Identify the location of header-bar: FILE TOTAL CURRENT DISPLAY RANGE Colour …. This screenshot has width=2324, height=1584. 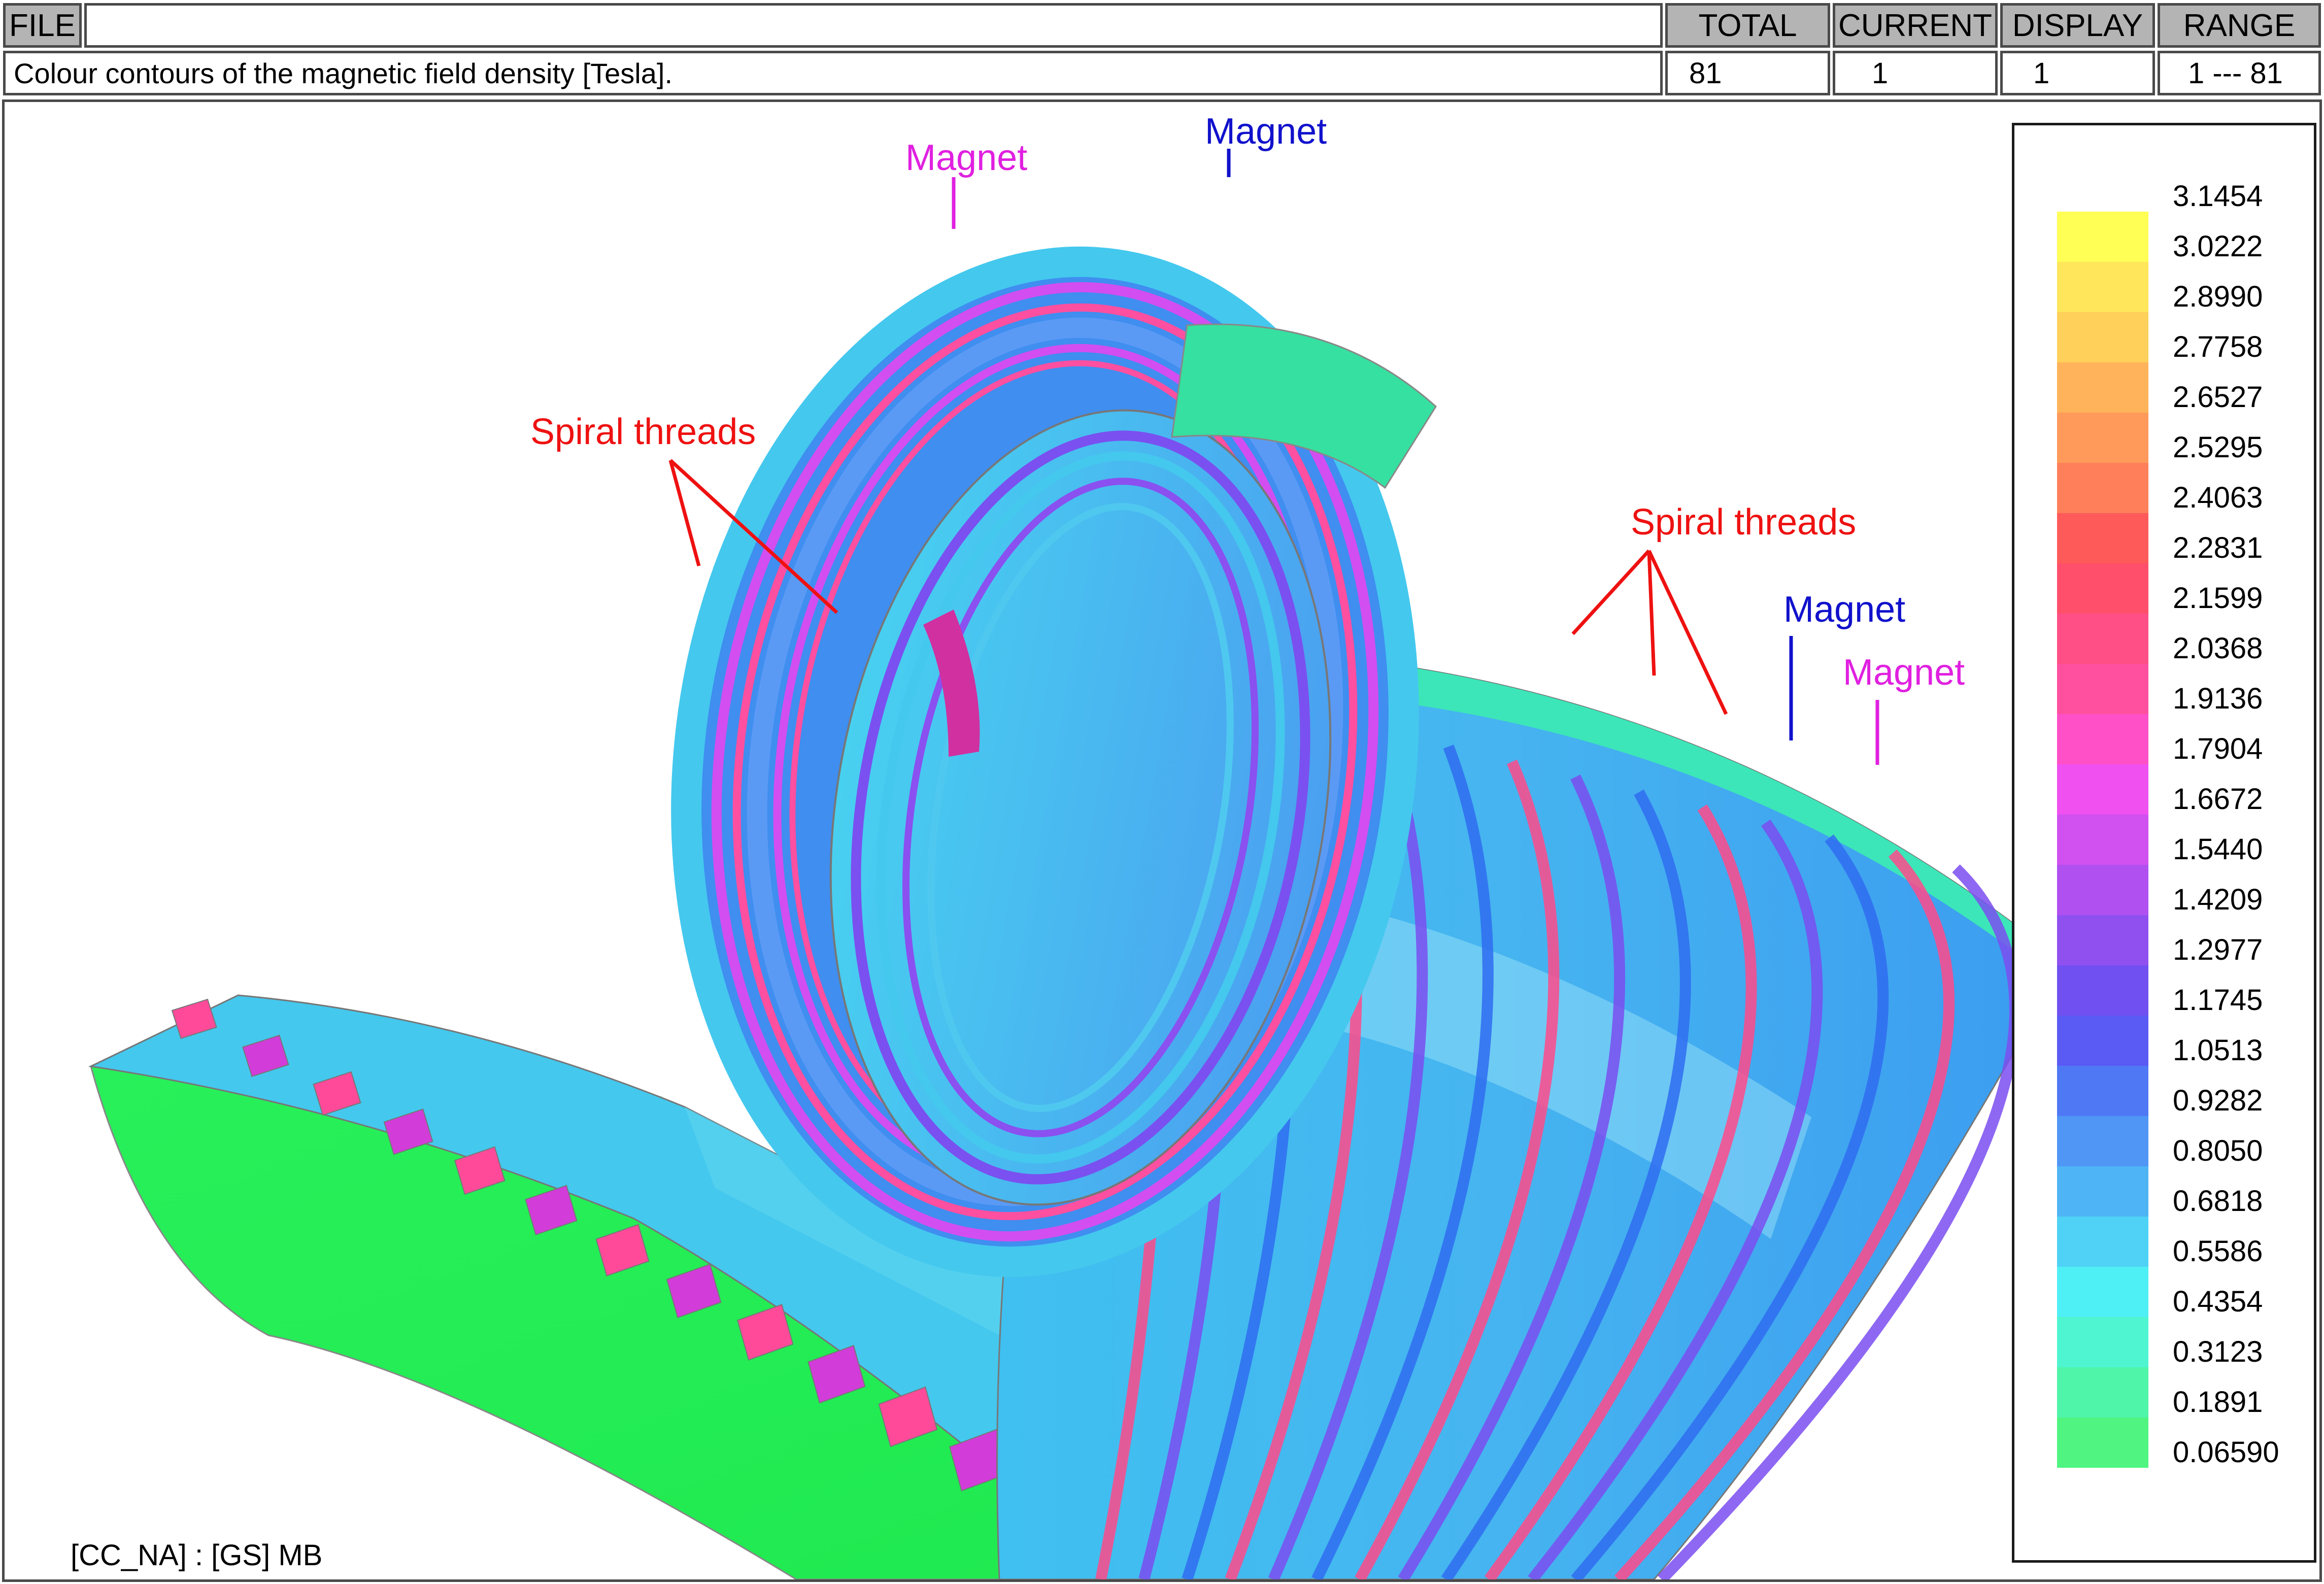
(1162, 49).